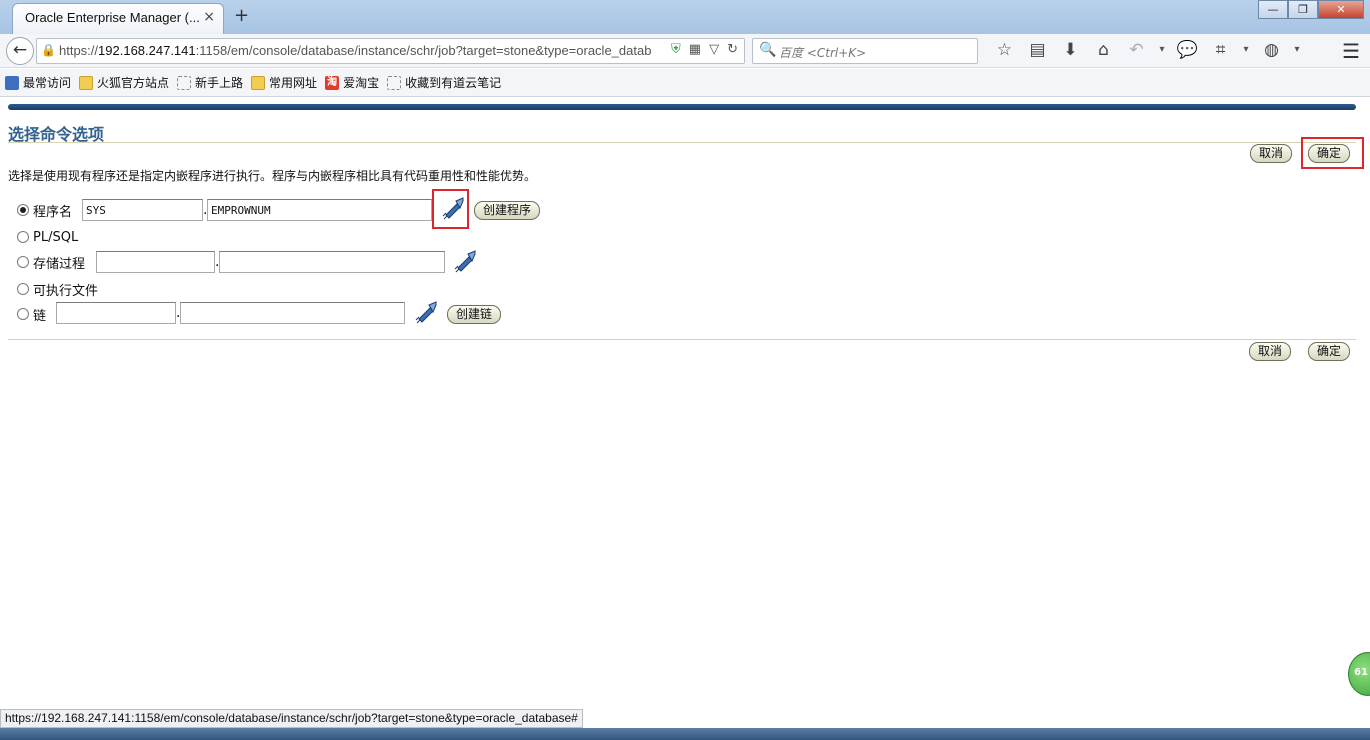  Describe the element at coordinates (20, 51) in the screenshot. I see `back-arrow-icon: ←` at that location.